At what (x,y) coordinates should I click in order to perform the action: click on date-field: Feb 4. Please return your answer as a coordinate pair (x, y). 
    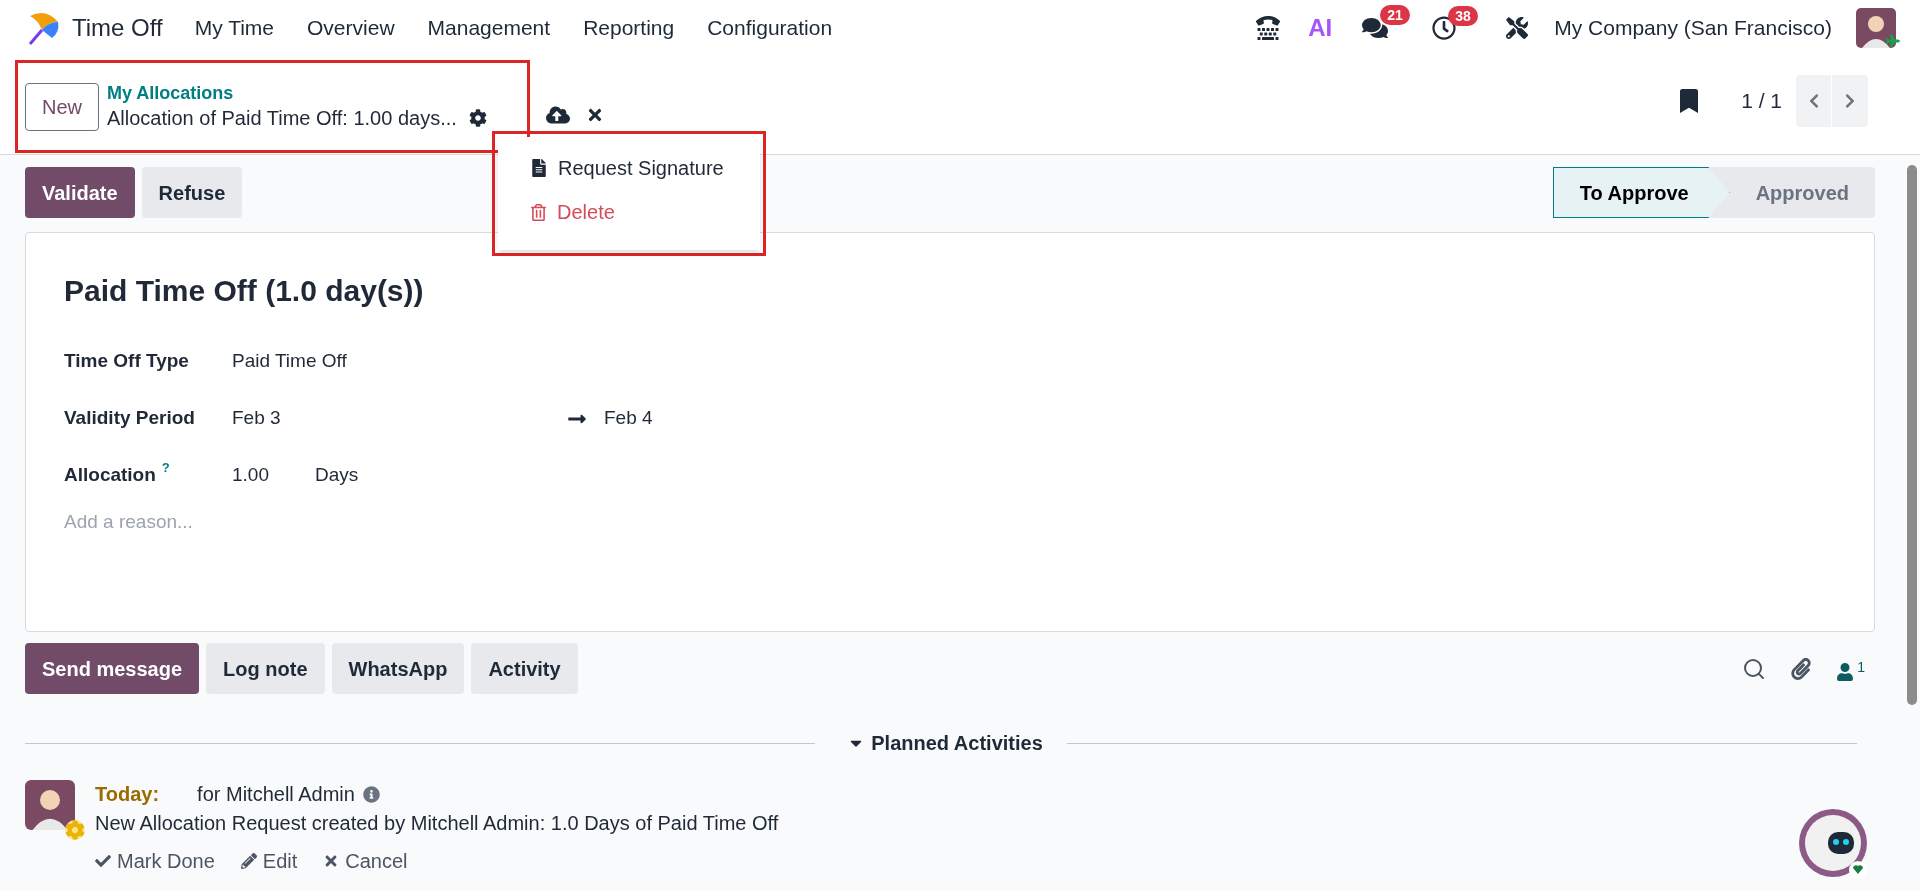
    Looking at the image, I should click on (628, 418).